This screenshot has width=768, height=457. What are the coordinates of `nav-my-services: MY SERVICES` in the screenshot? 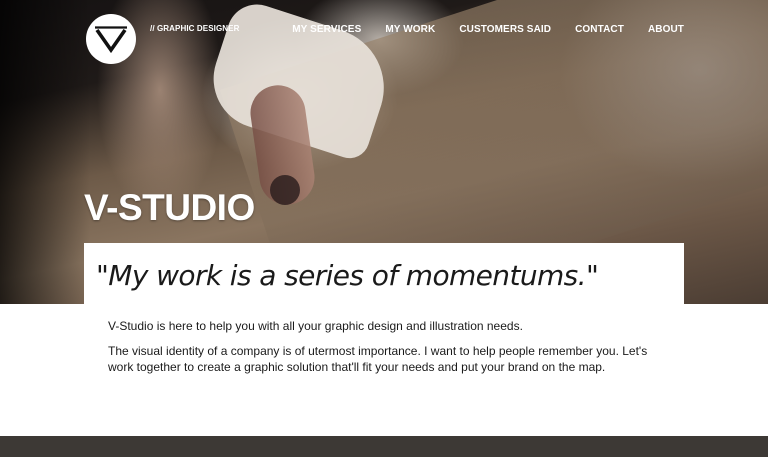 It's located at (326, 29).